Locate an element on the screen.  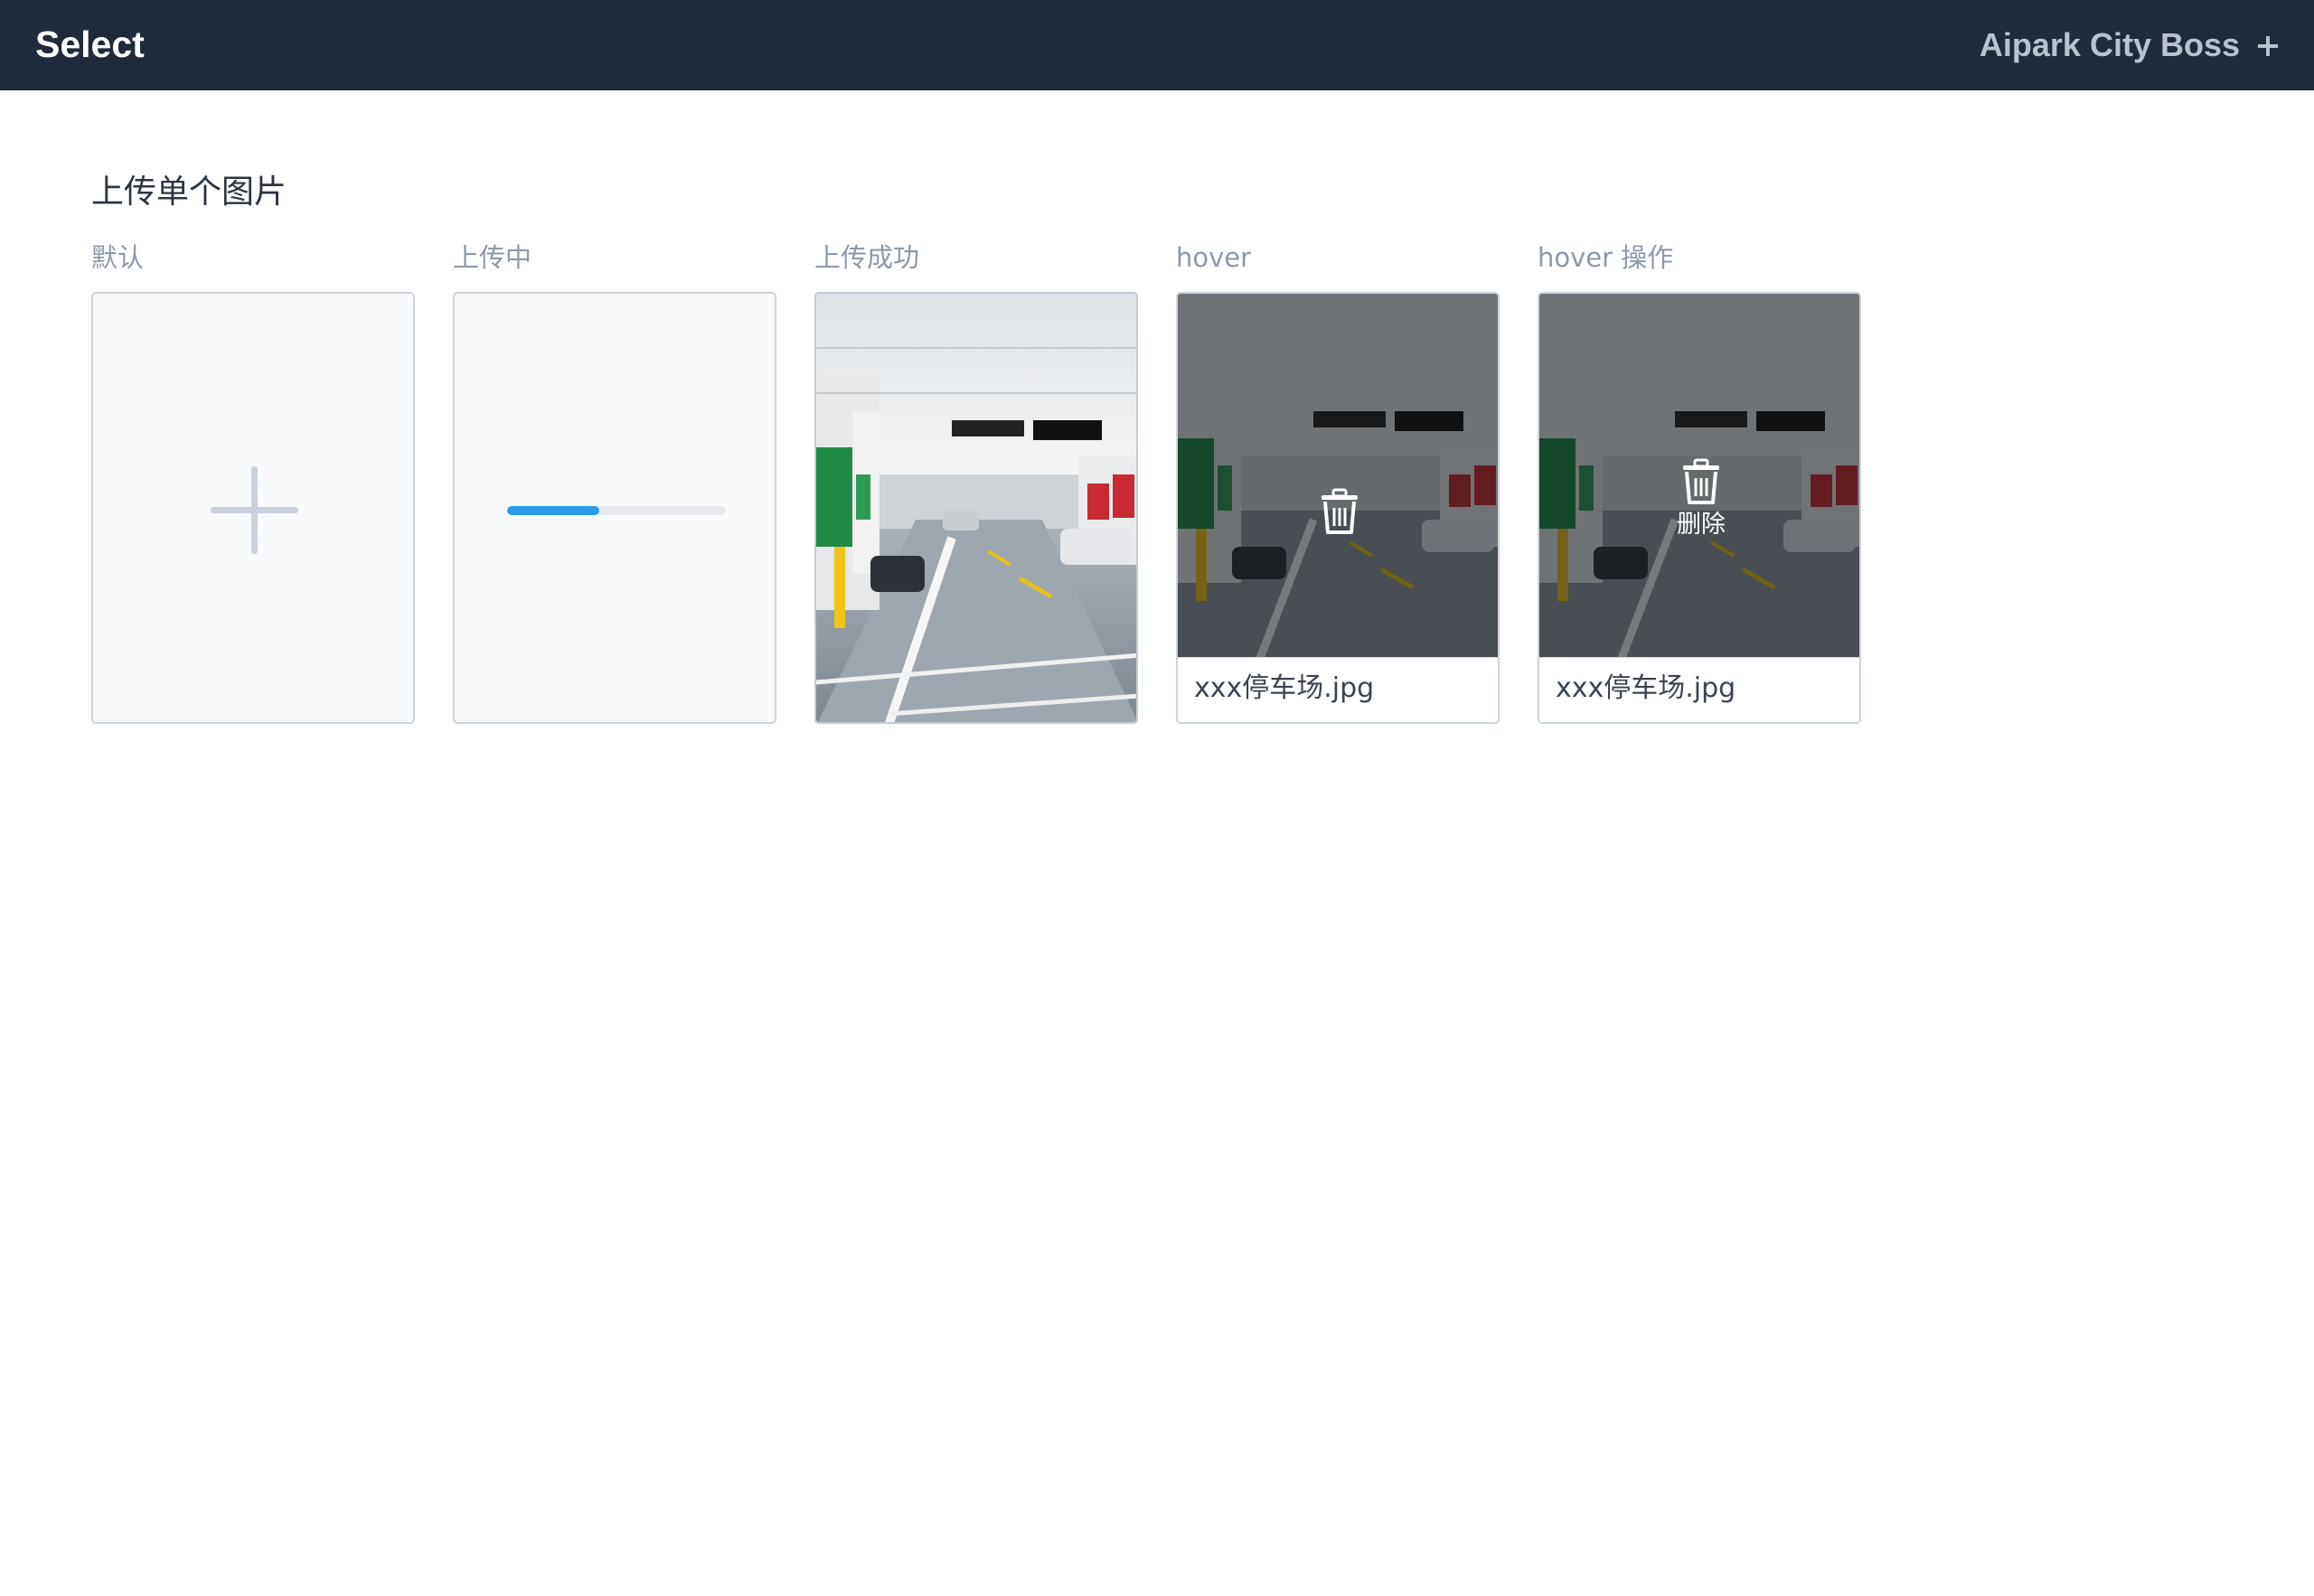
plus-icon is located at coordinates (2268, 46).